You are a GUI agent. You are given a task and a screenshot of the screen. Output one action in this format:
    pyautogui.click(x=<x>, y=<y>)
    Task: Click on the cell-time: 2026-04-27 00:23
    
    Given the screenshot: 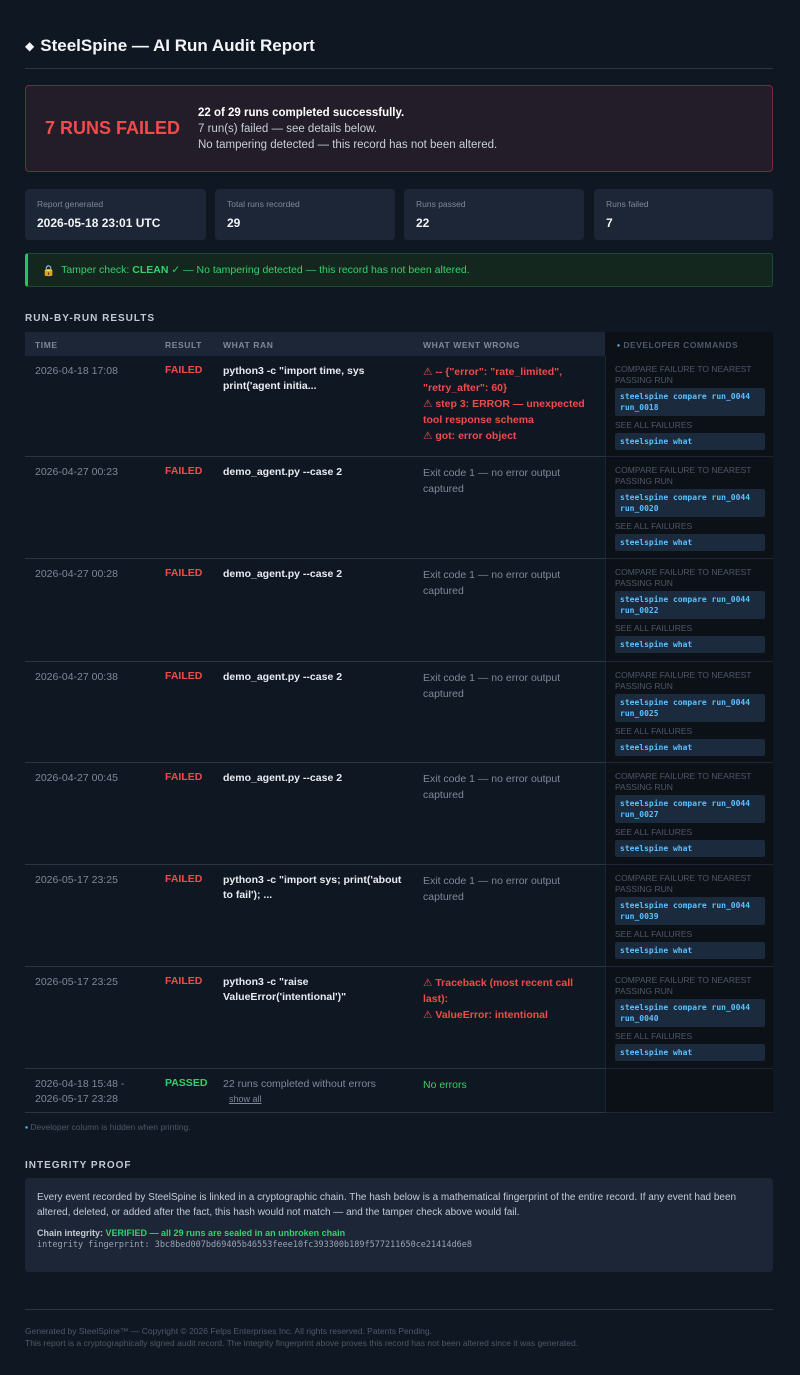 What is the action you would take?
    pyautogui.click(x=76, y=472)
    